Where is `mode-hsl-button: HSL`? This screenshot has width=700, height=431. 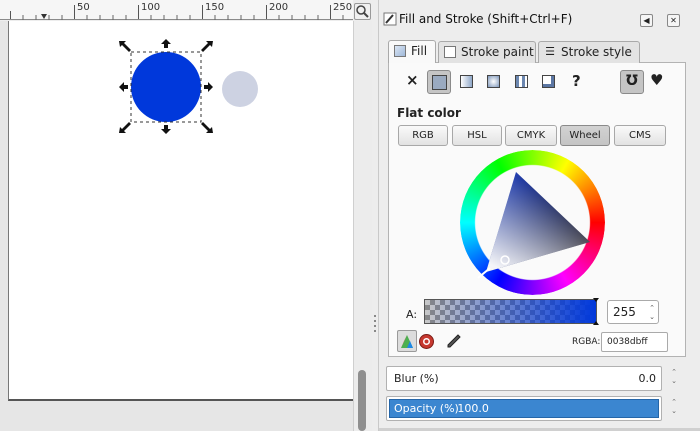
mode-hsl-button: HSL is located at coordinates (477, 135).